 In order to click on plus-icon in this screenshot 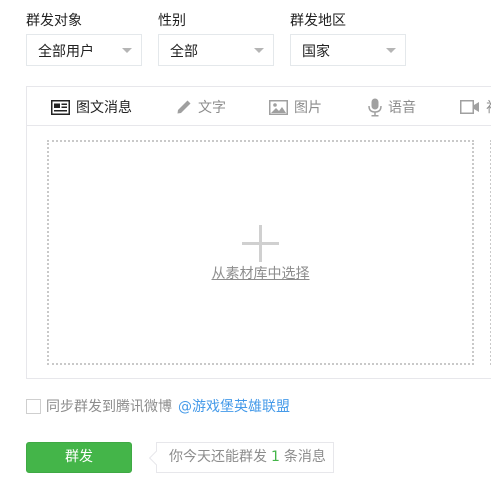, I will do `click(260, 243)`.